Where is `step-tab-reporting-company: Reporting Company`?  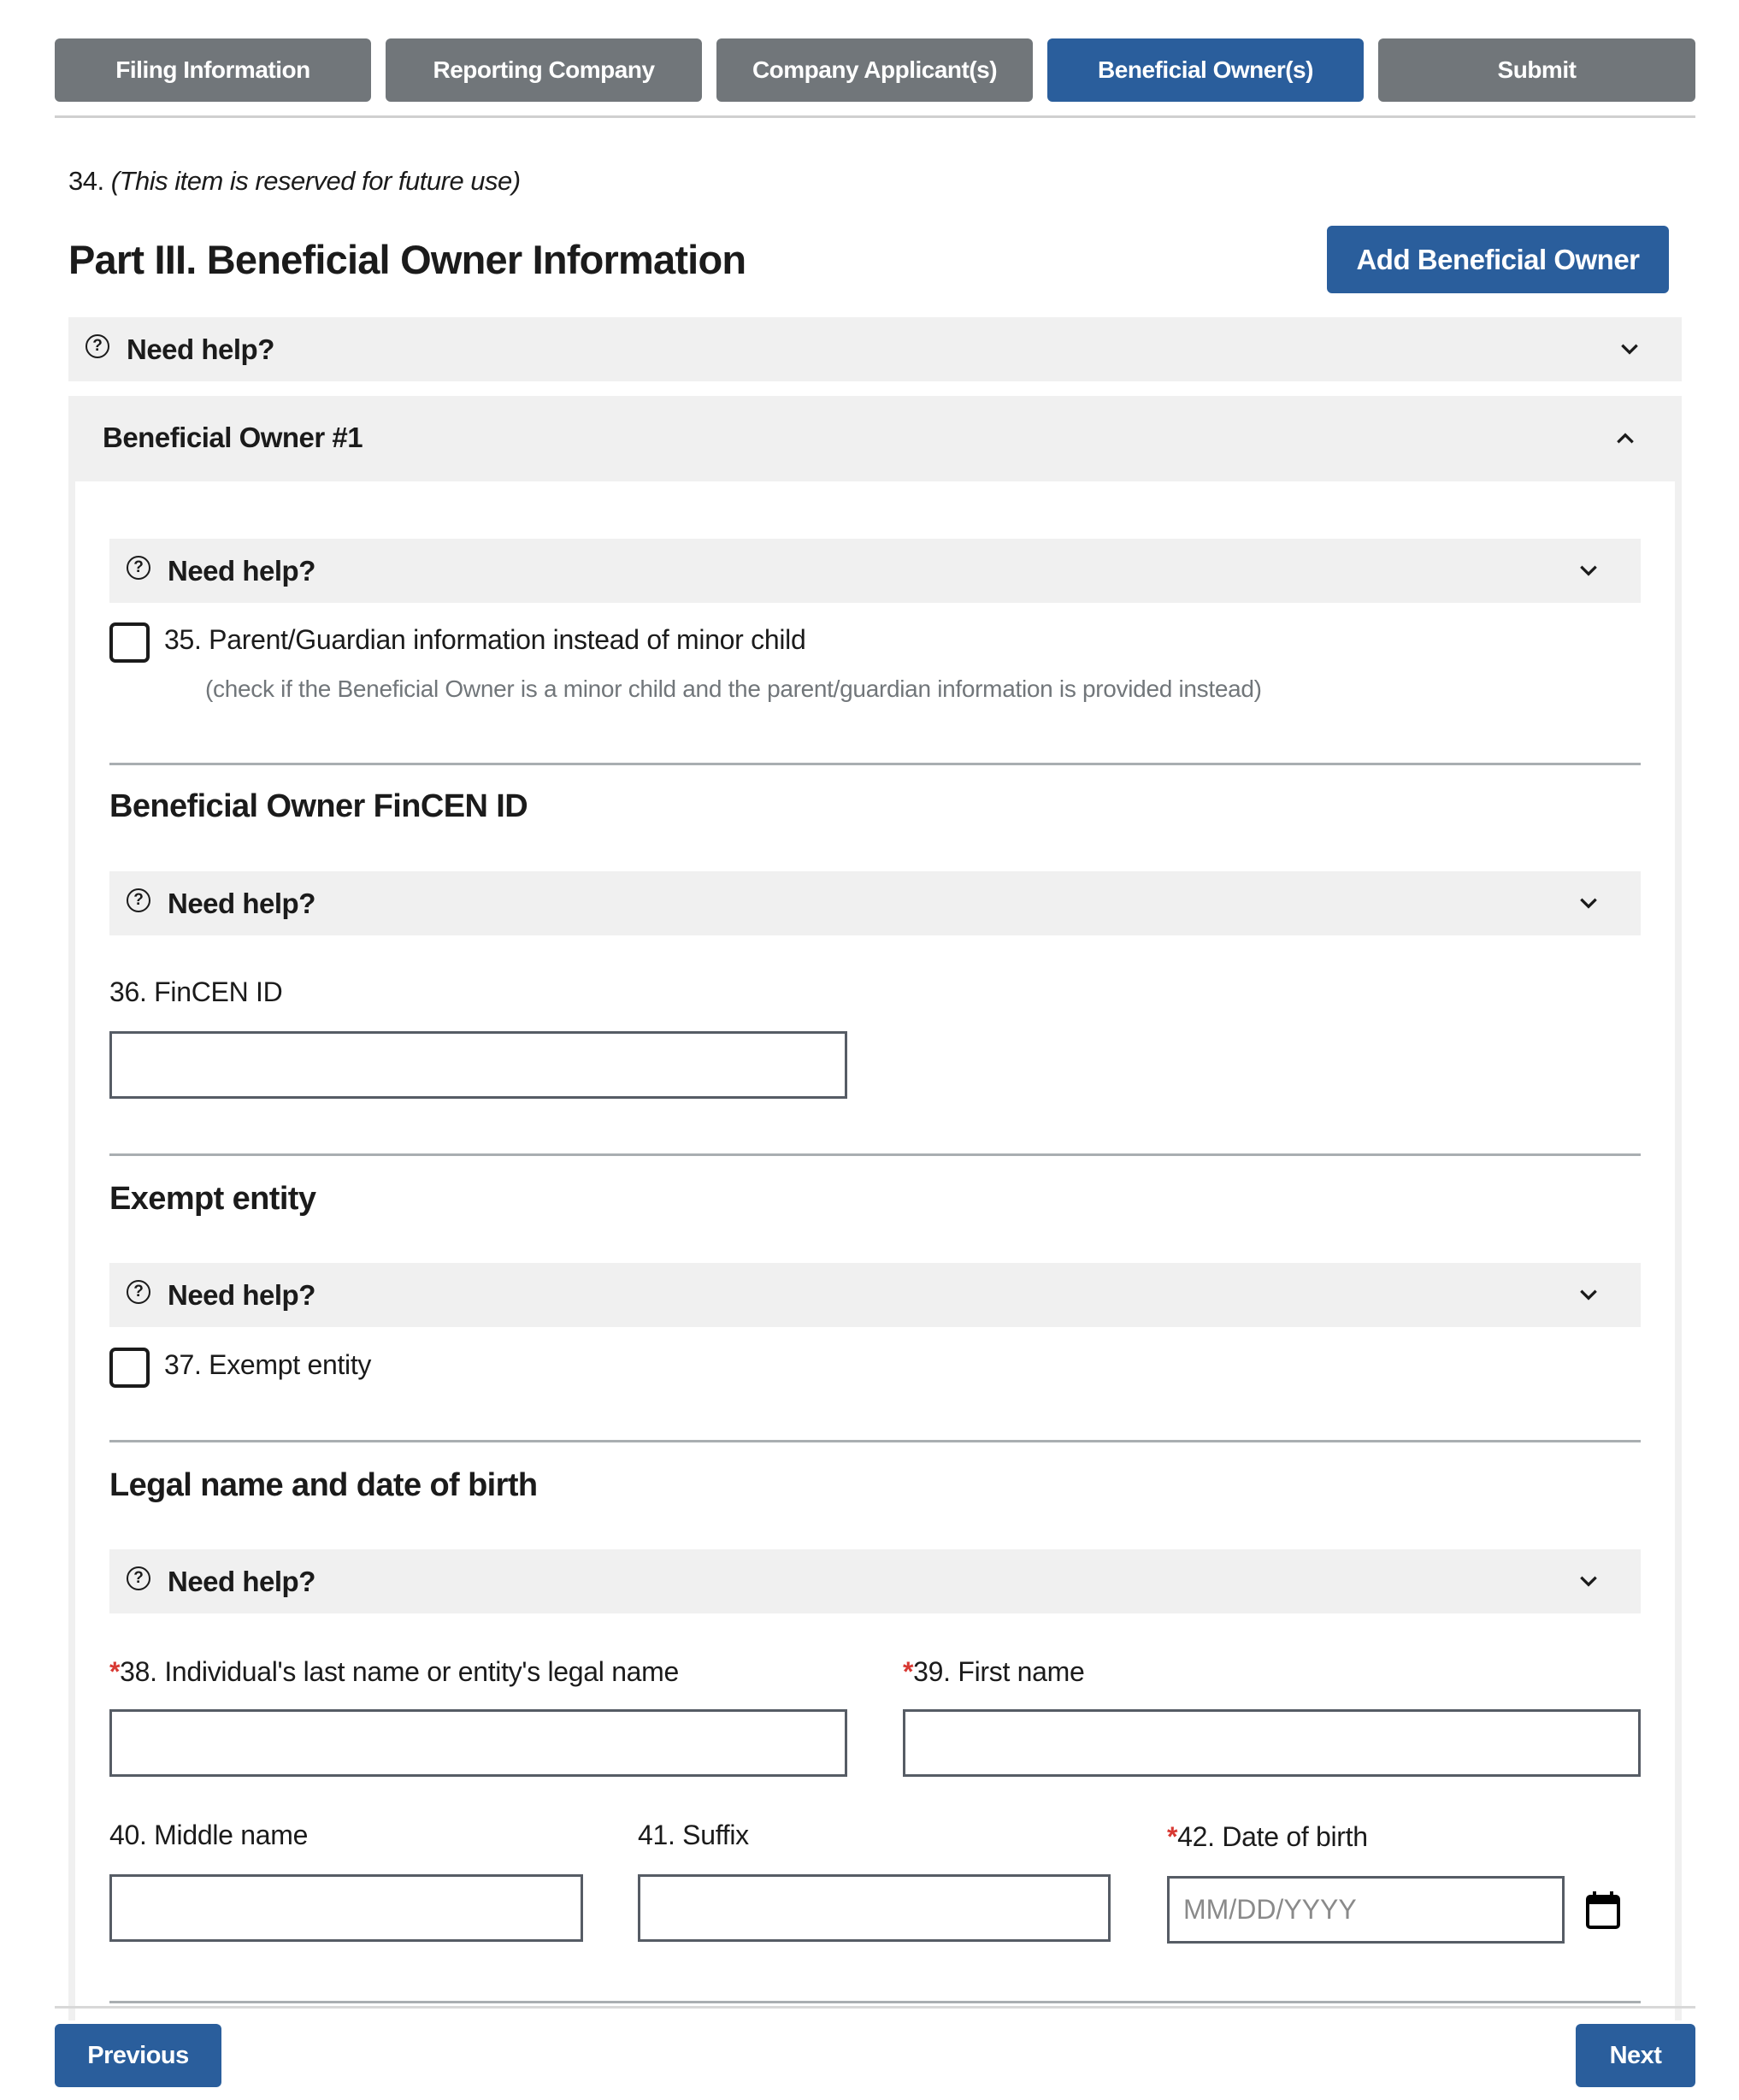
step-tab-reporting-company: Reporting Company is located at coordinates (544, 70).